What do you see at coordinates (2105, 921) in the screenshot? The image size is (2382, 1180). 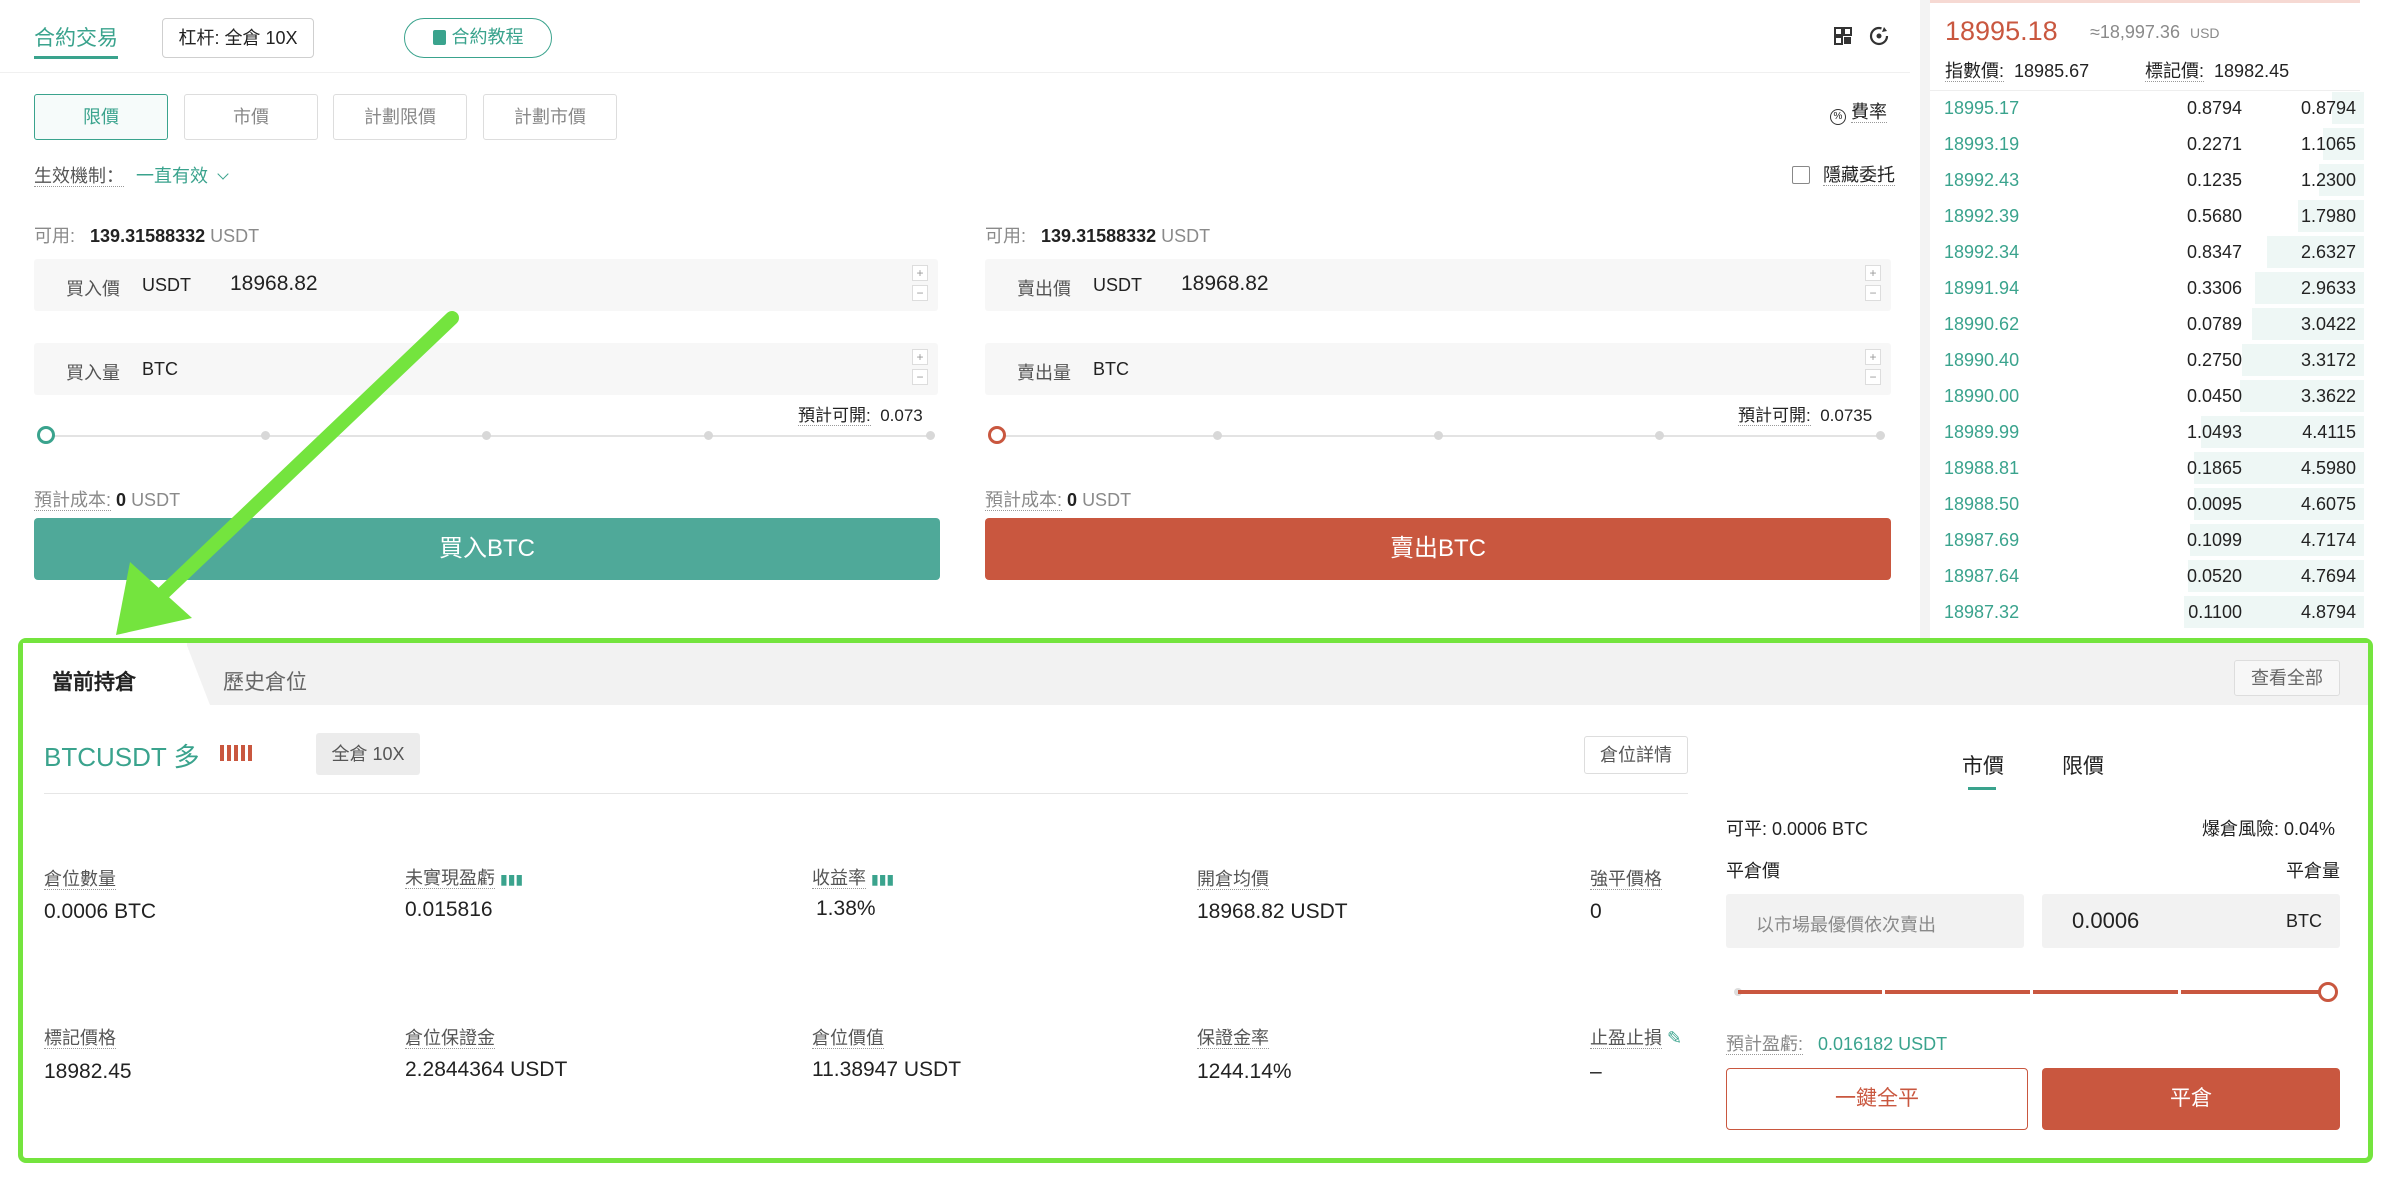 I see `close-qty-value: 0.0006` at bounding box center [2105, 921].